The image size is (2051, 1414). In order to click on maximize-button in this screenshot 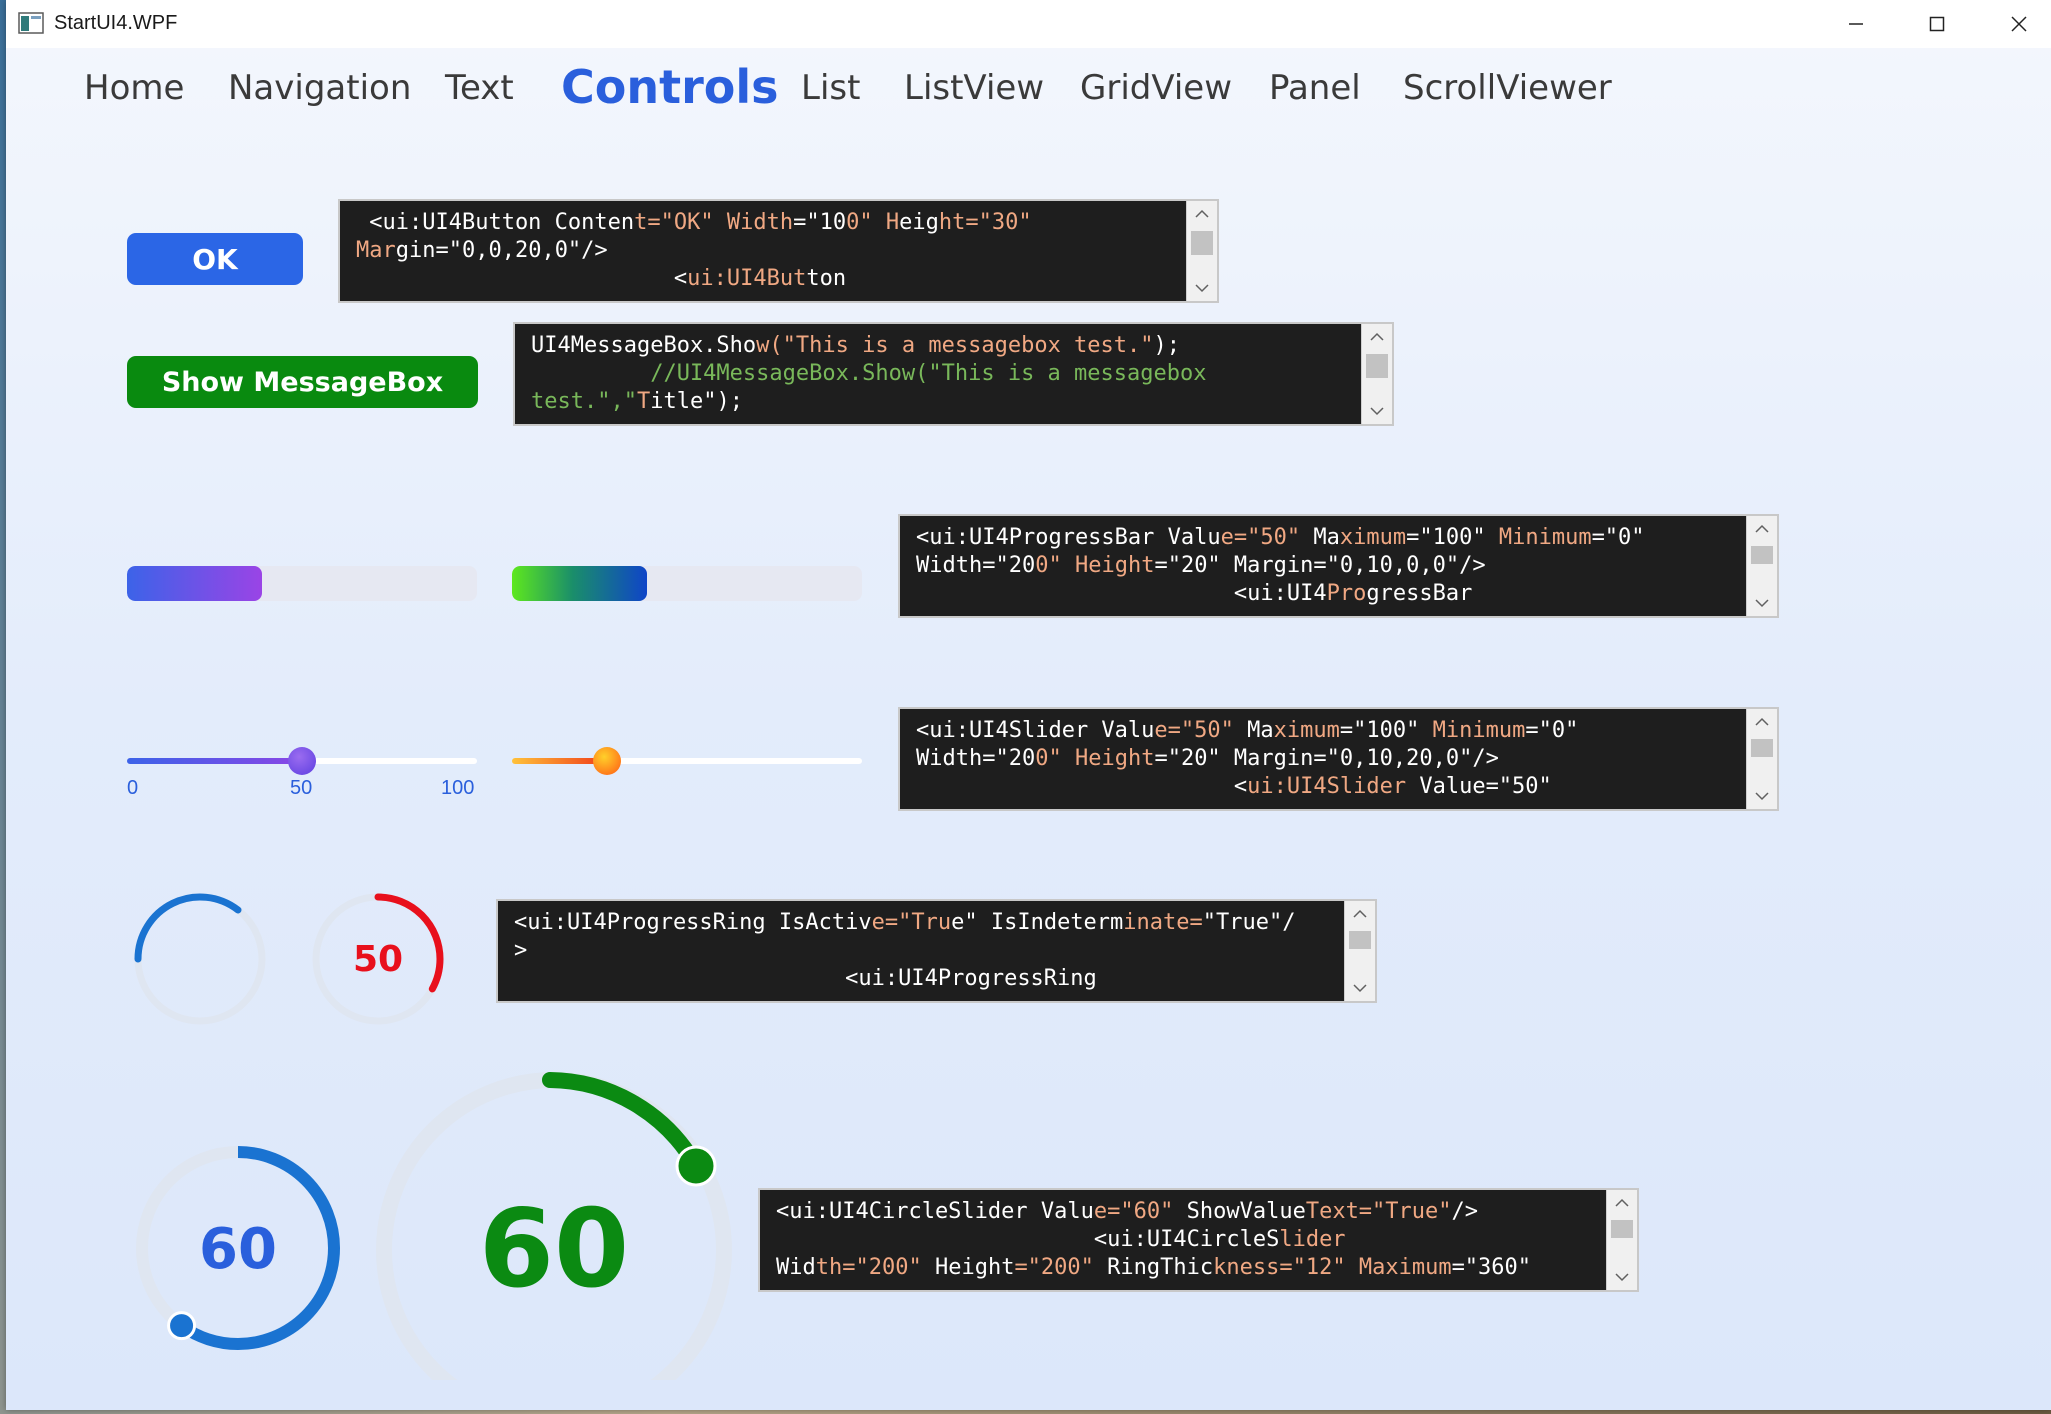, I will do `click(1937, 24)`.